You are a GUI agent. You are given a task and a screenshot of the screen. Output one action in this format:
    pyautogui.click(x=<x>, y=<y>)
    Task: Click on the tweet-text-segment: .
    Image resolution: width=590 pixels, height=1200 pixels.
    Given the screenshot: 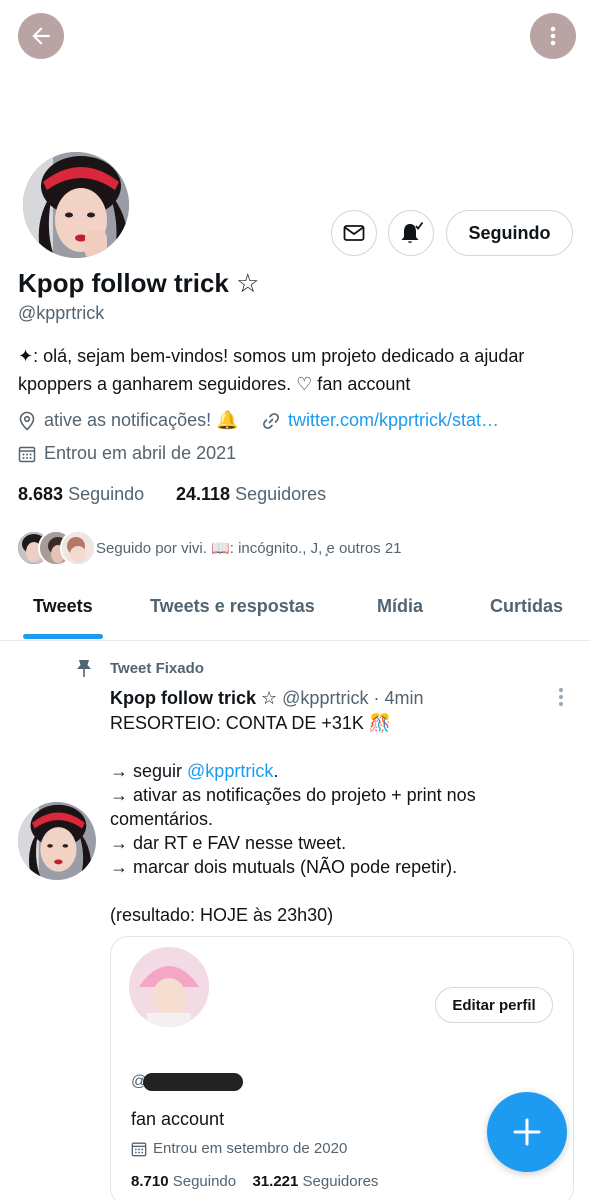 What is the action you would take?
    pyautogui.click(x=276, y=771)
    